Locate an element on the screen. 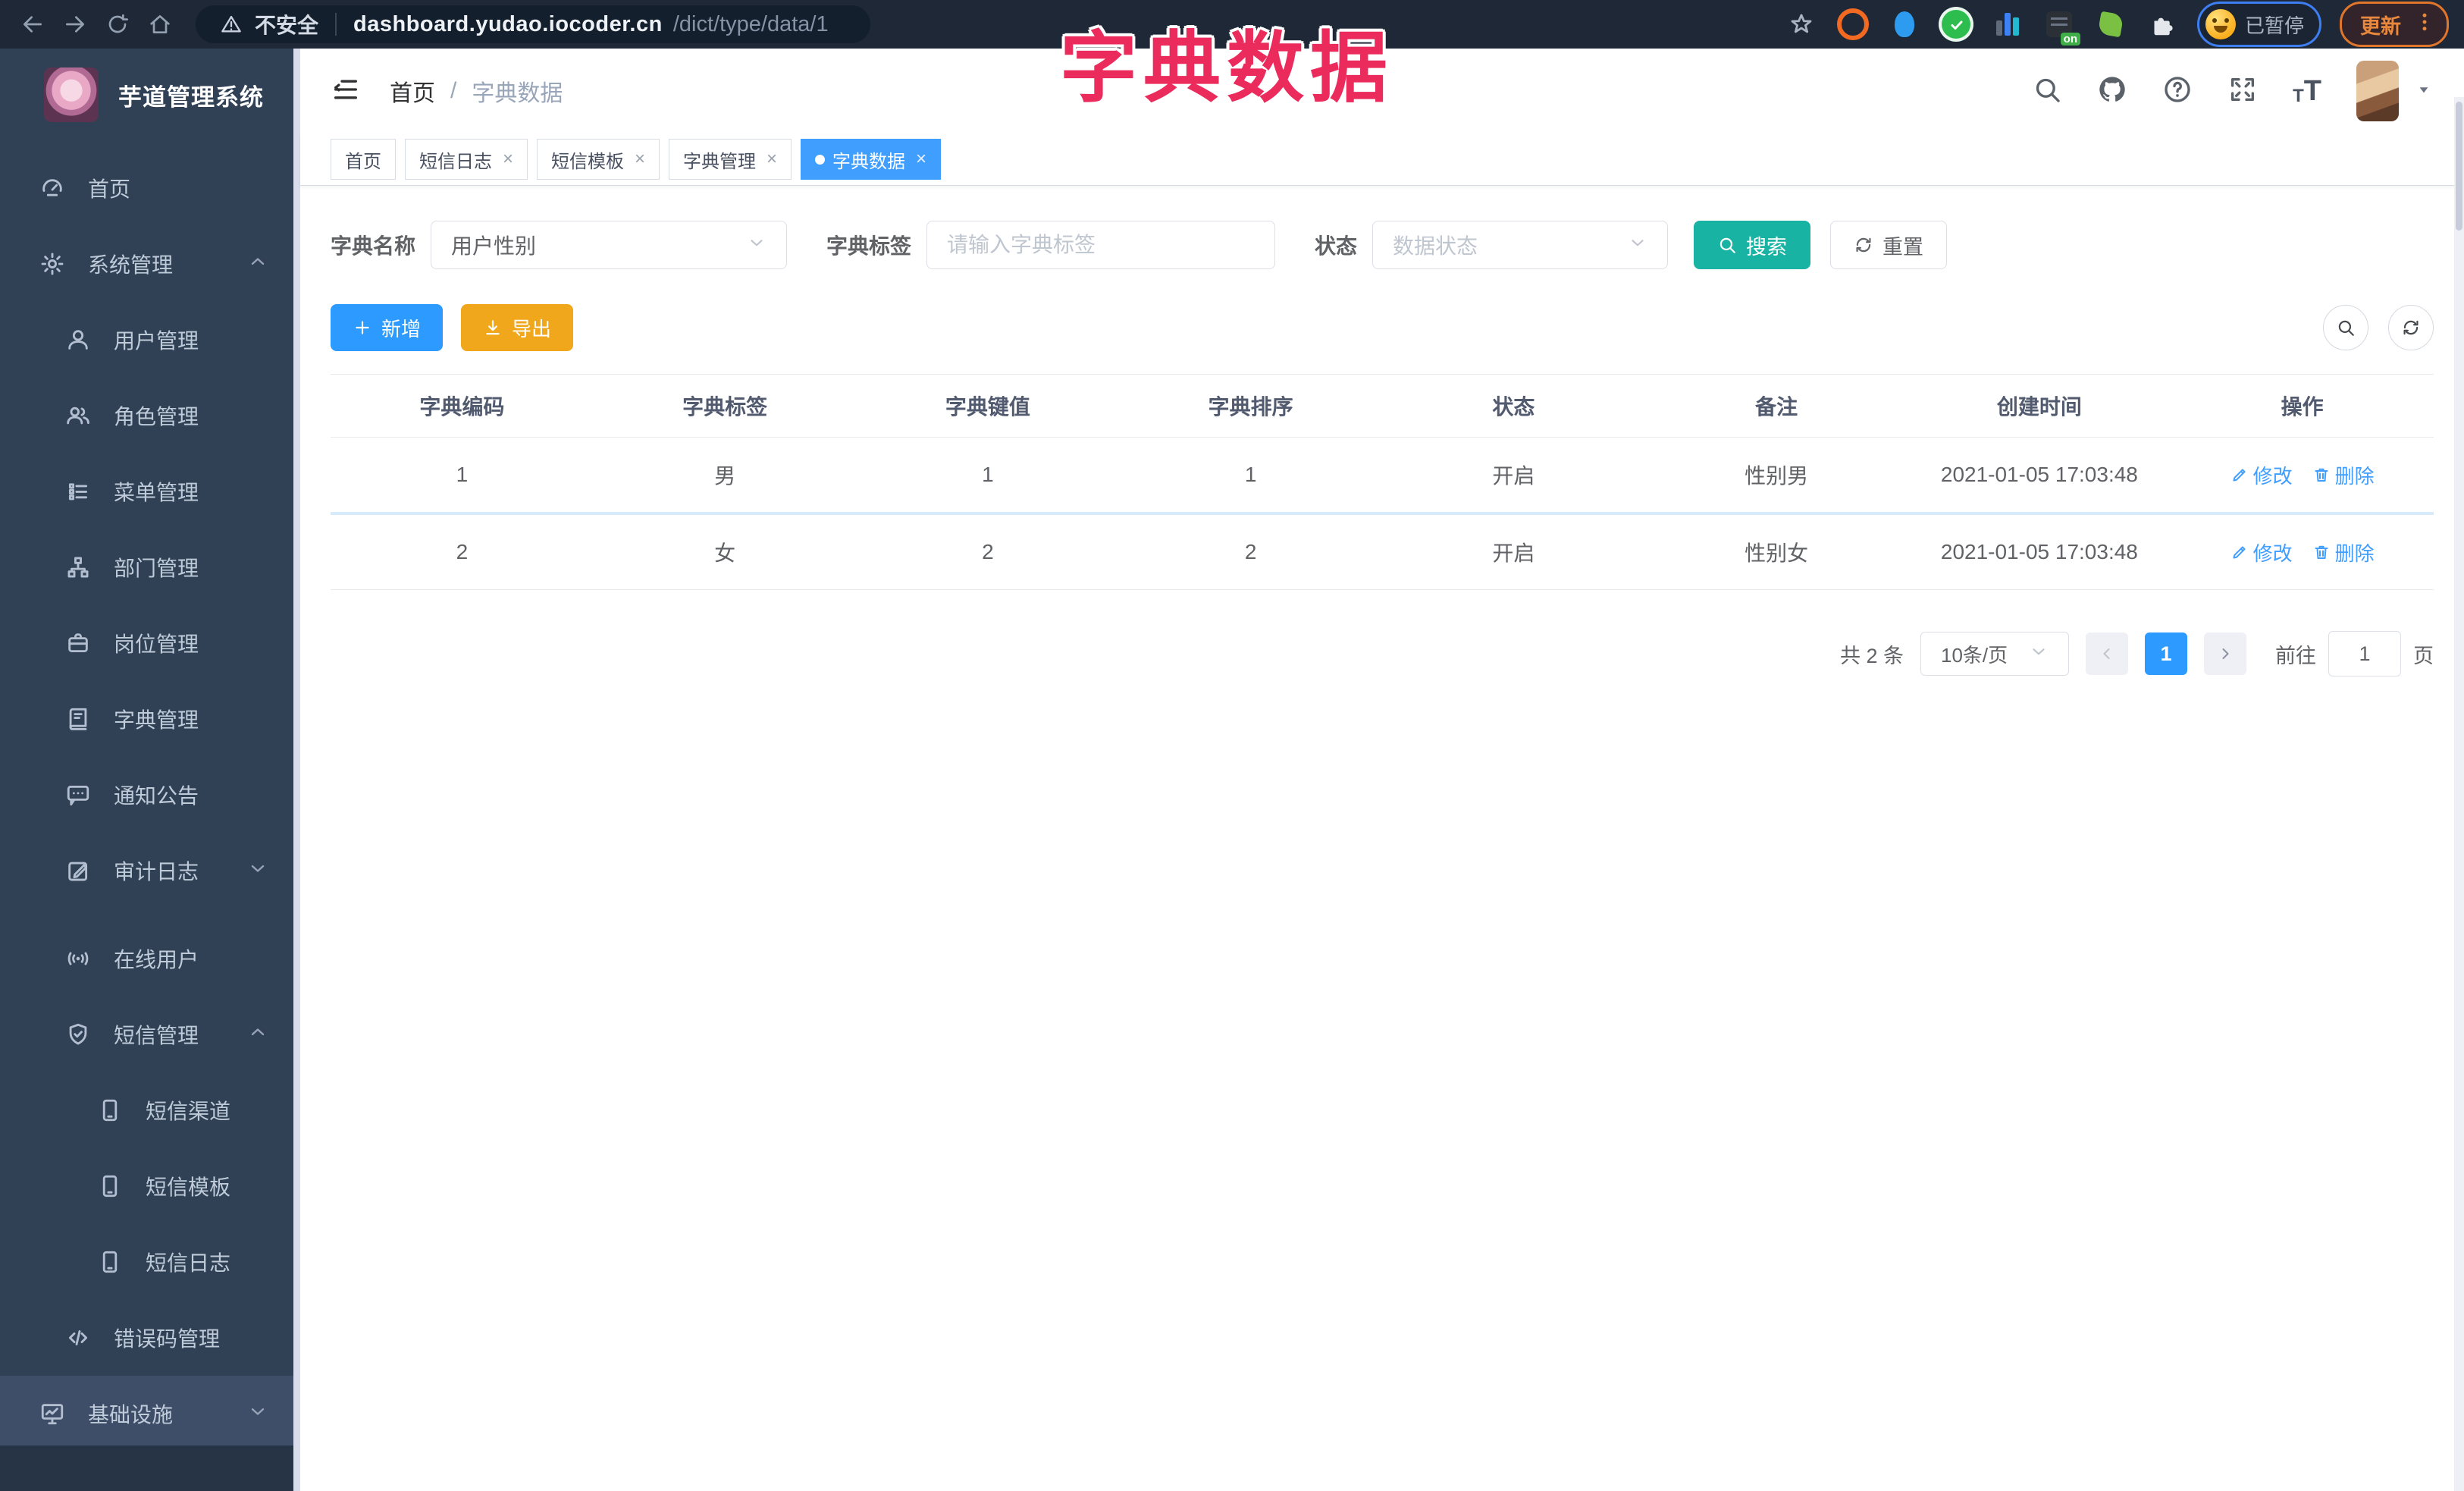 The image size is (2464, 1491). cell-remark: 性别女 is located at coordinates (1777, 553).